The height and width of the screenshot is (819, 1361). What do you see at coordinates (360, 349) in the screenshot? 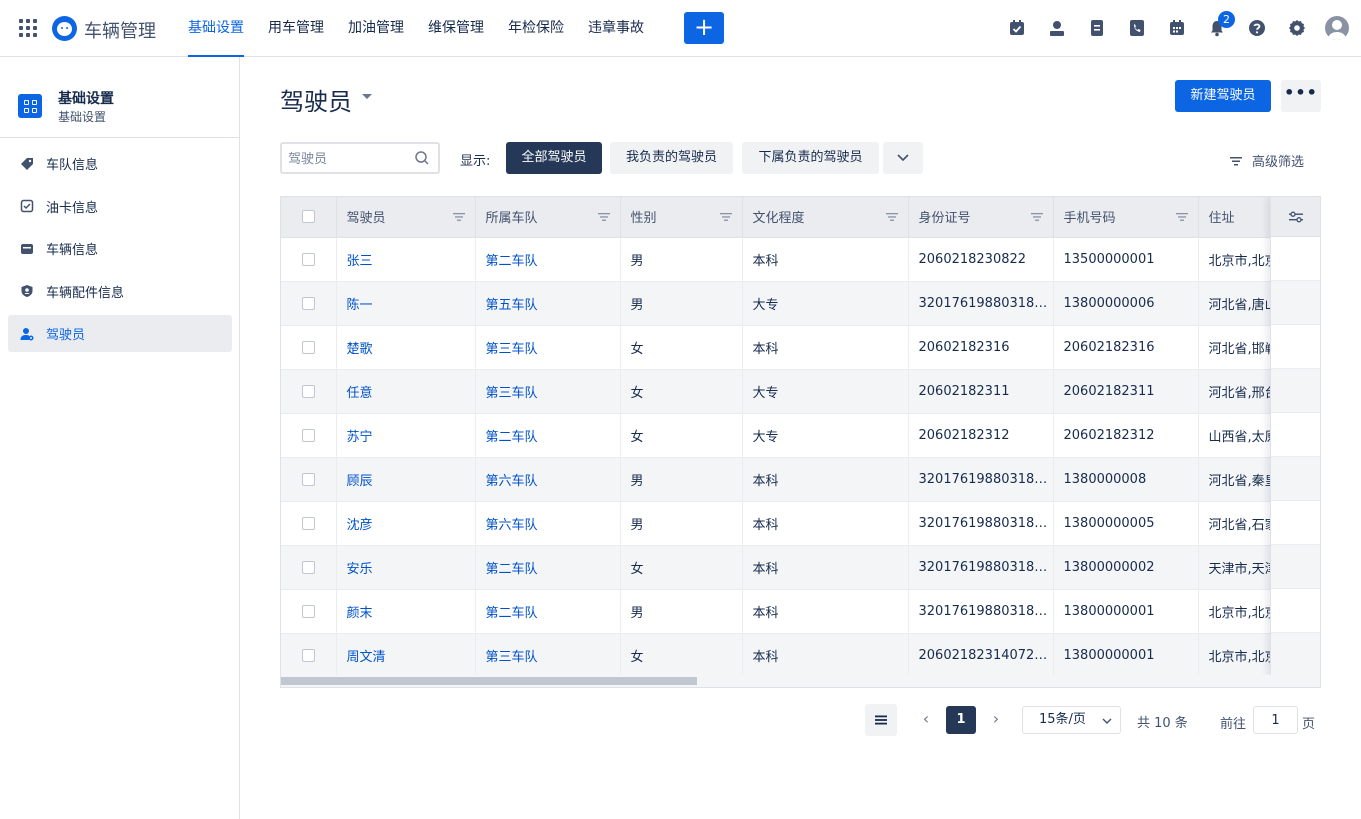
I see `driver-link: 楚歌` at bounding box center [360, 349].